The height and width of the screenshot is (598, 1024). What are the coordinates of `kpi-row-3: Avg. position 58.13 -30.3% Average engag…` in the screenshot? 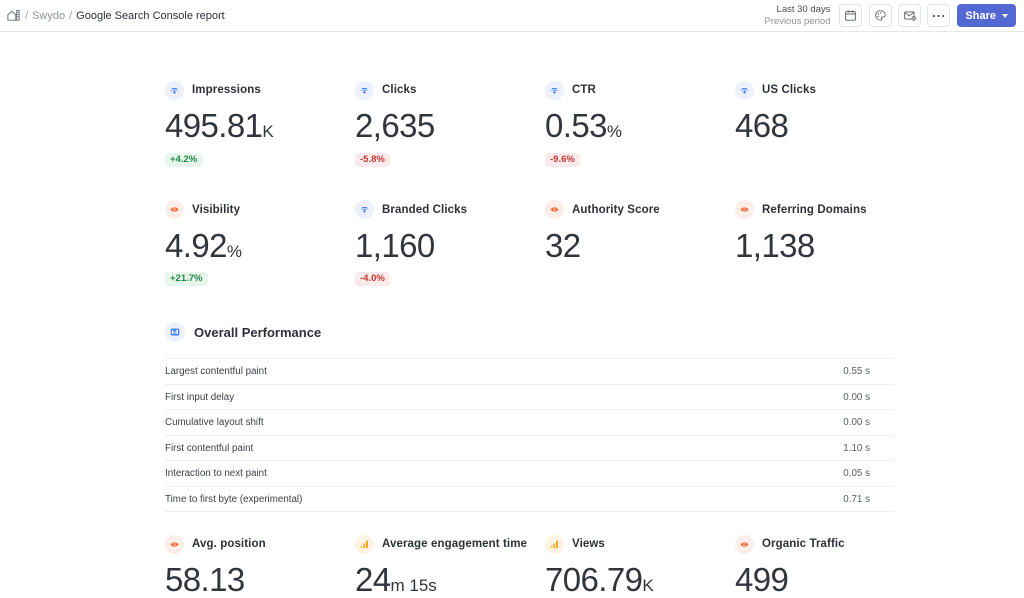 It's located at (512, 566).